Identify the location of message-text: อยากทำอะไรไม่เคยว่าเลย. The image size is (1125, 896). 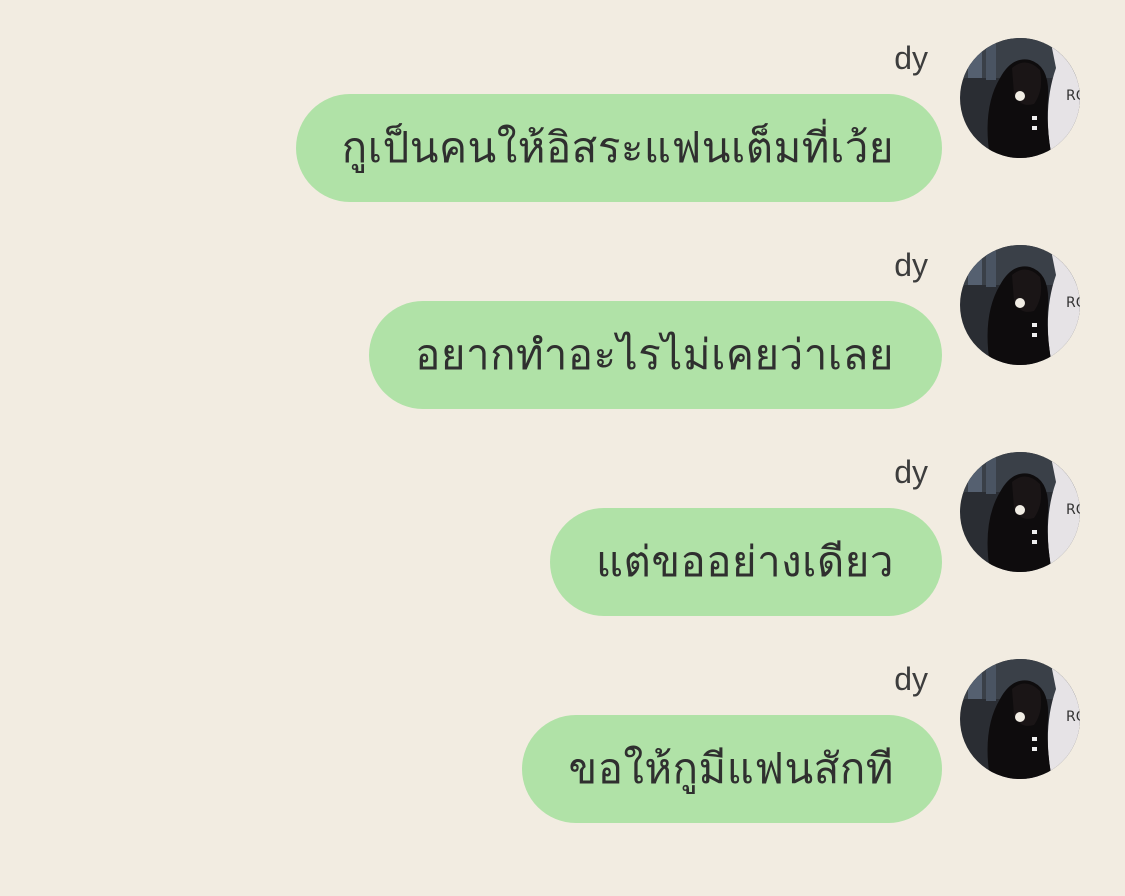
(654, 354).